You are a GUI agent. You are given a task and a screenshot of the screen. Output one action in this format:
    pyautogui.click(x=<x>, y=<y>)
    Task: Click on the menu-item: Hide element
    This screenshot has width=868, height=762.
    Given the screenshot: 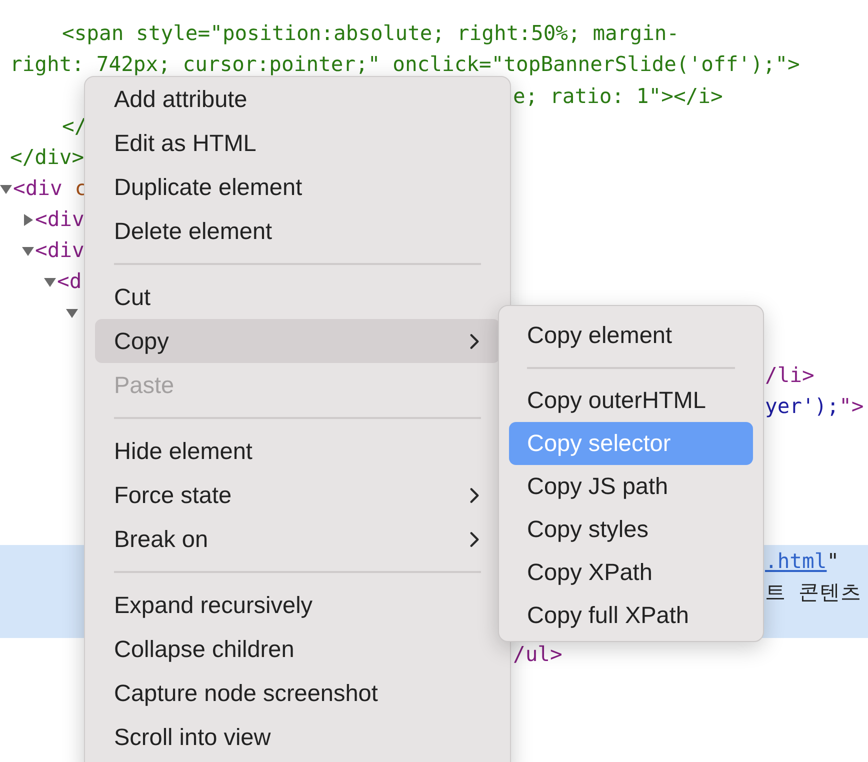 What is the action you would take?
    pyautogui.click(x=297, y=451)
    